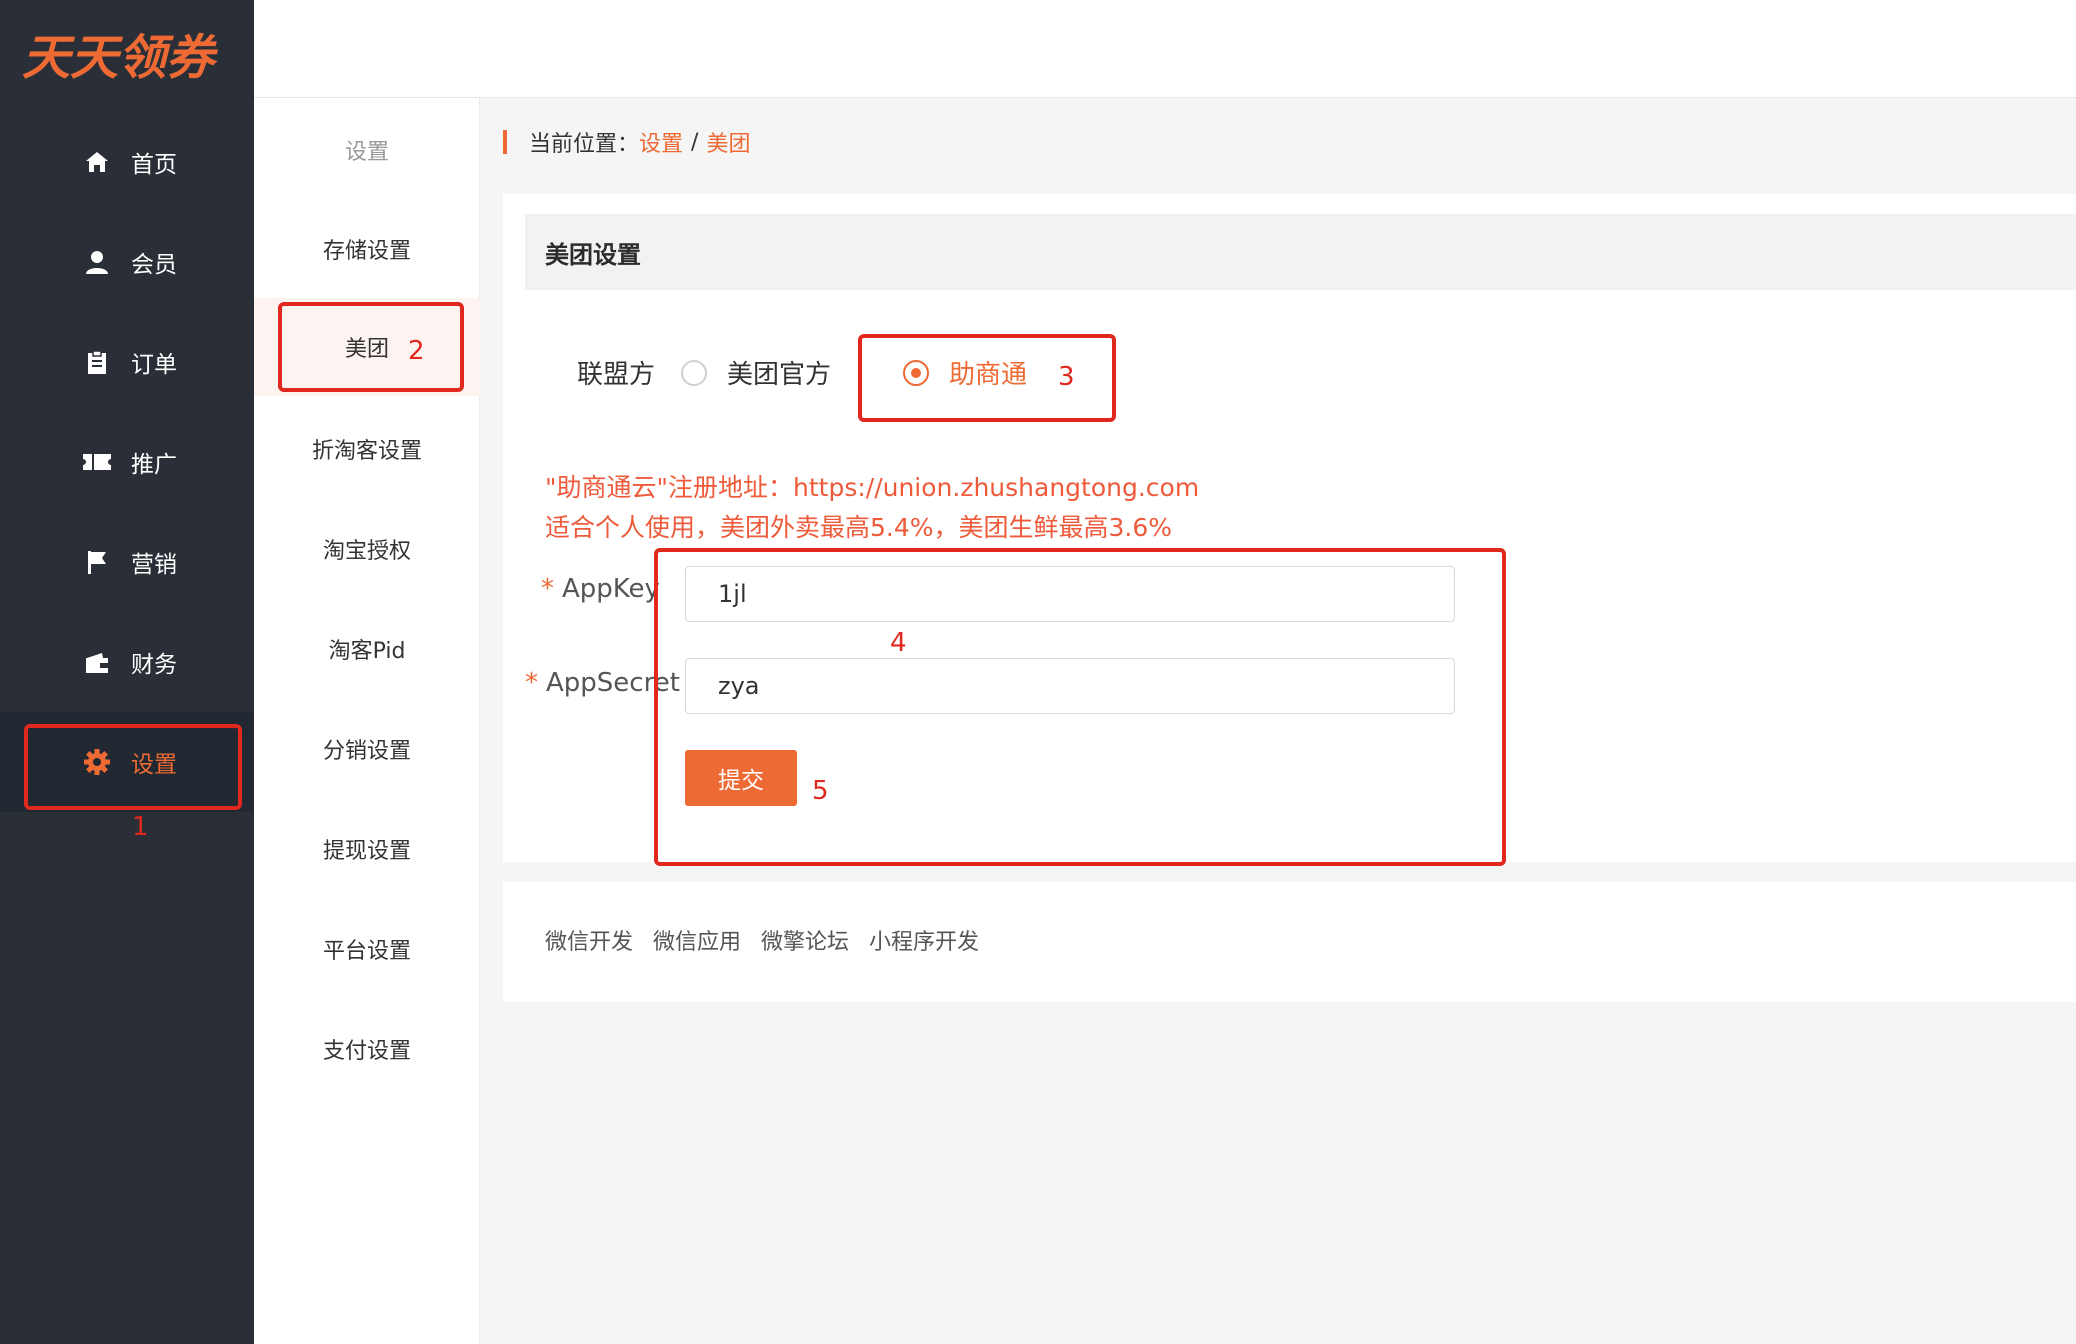 This screenshot has height=1344, width=2076. What do you see at coordinates (127, 362) in the screenshot?
I see `sidebar-item-orders: 订单` at bounding box center [127, 362].